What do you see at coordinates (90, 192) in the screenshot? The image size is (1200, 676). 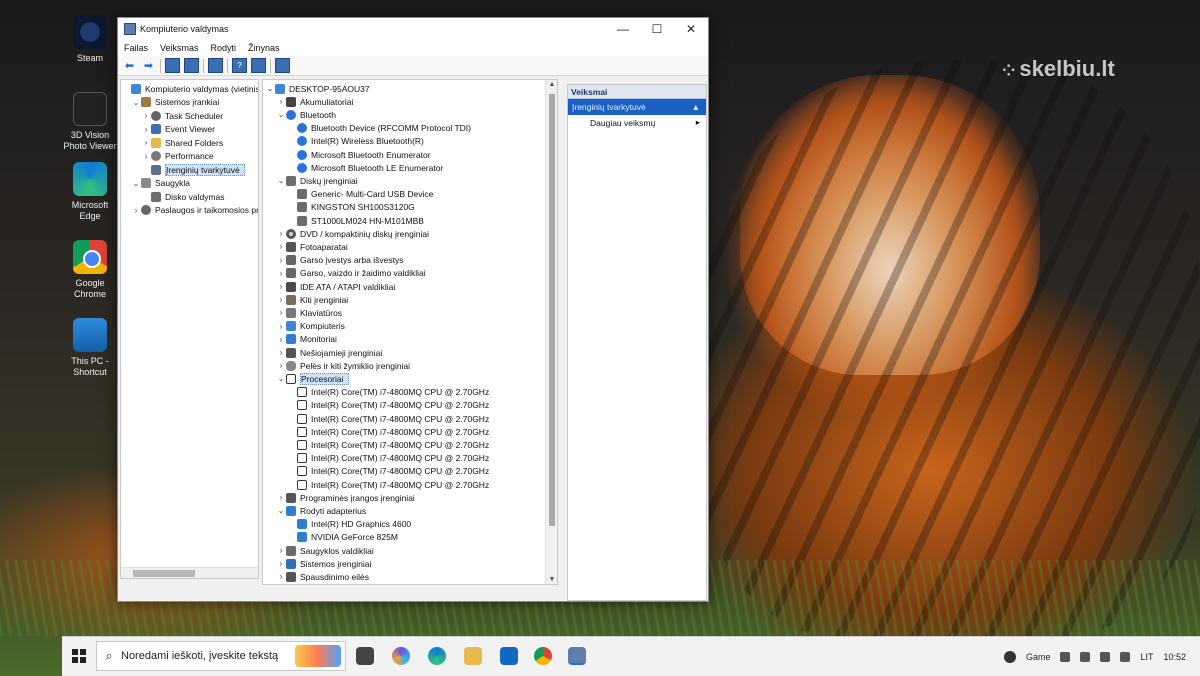 I see `desktop-icon-edge: Microsoft Edge` at bounding box center [90, 192].